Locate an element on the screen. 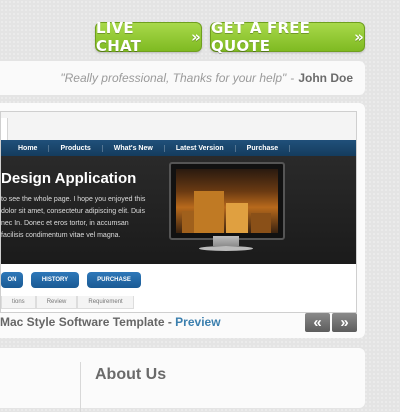  slide-caption: Mac Style Software Template - Preview is located at coordinates (110, 322).